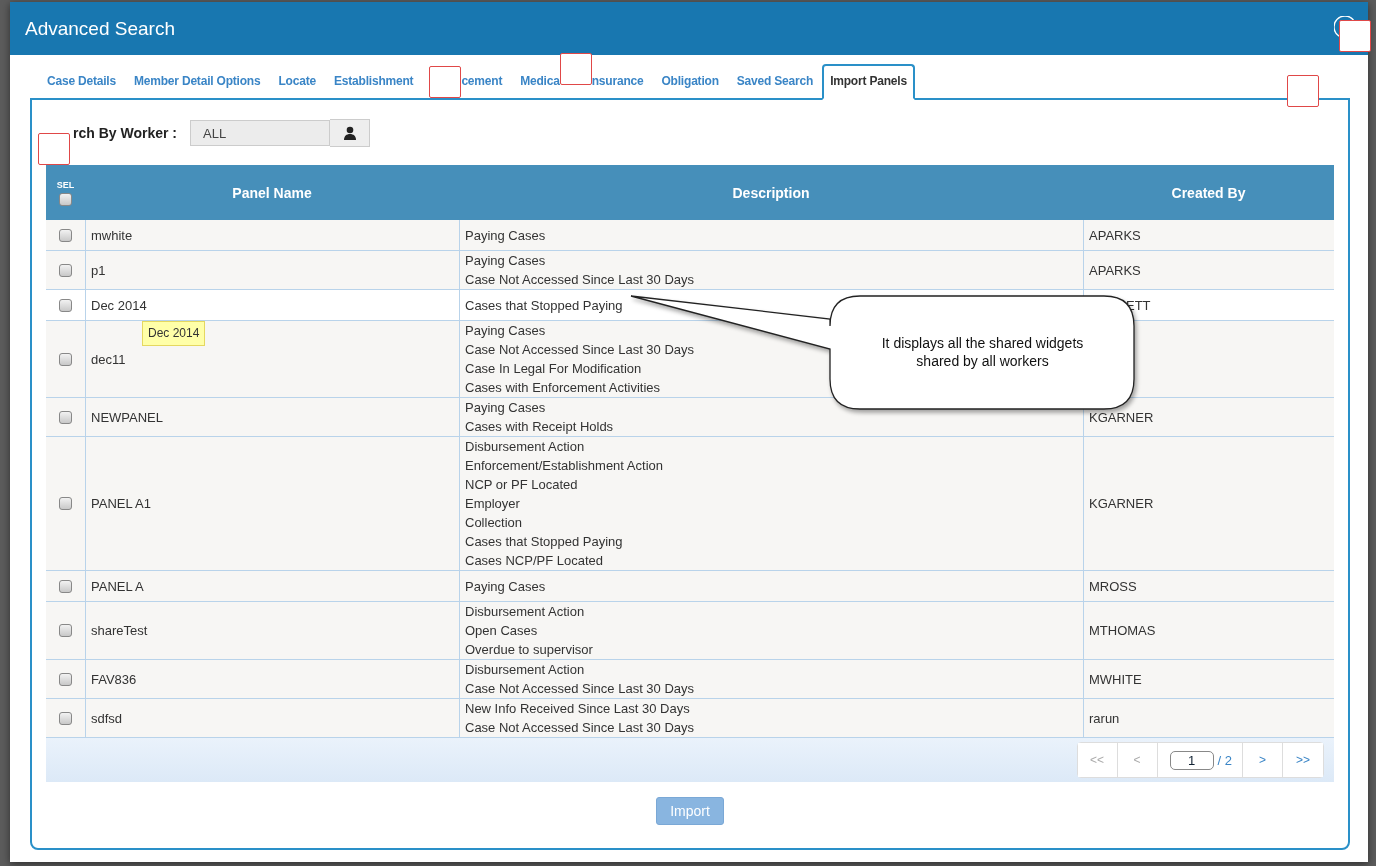  Describe the element at coordinates (501, 631) in the screenshot. I see `description-line: Open Cases` at that location.